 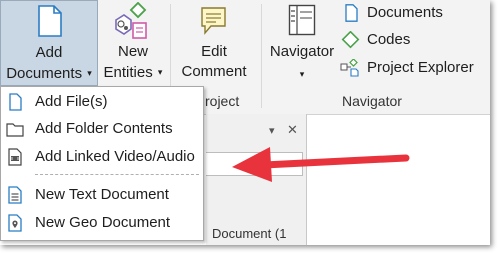 I want to click on new-entities-icon, so click(x=131, y=20).